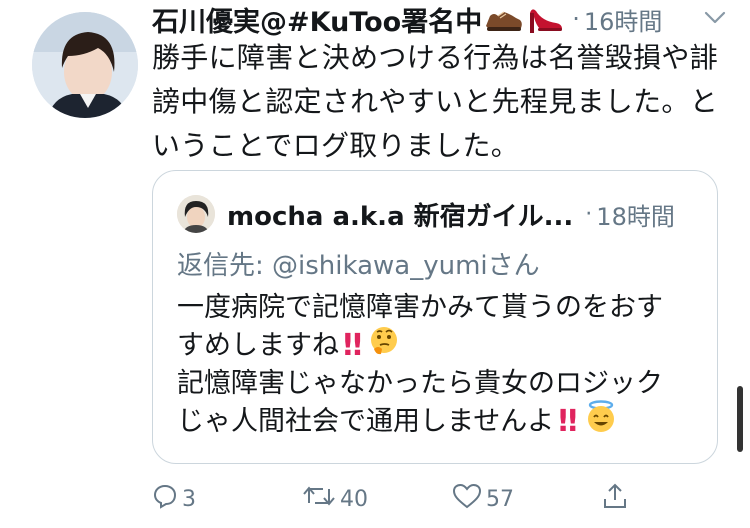 The height and width of the screenshot is (528, 750). What do you see at coordinates (189, 499) in the screenshot?
I see `reply-count: 3` at bounding box center [189, 499].